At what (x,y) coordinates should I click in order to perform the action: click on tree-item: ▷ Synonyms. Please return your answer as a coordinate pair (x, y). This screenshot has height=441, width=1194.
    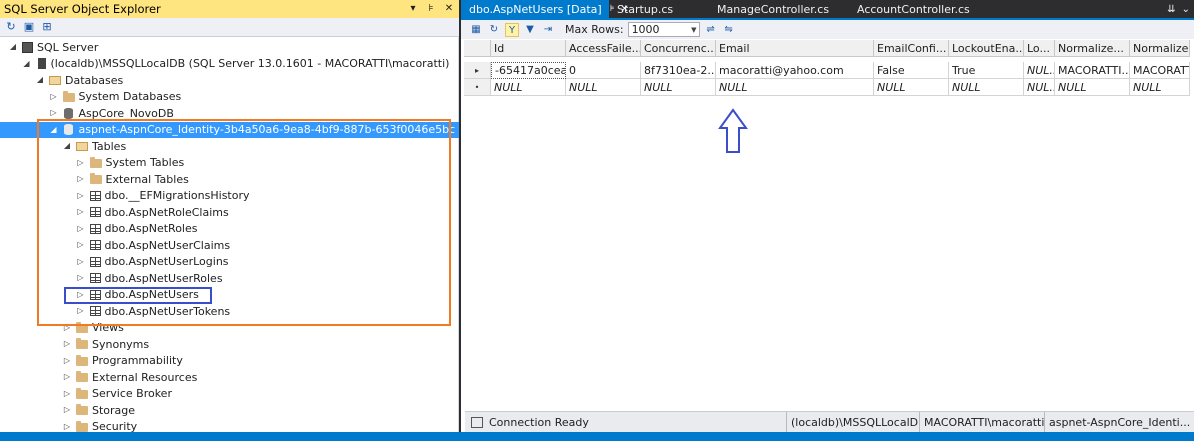
    Looking at the image, I should click on (229, 344).